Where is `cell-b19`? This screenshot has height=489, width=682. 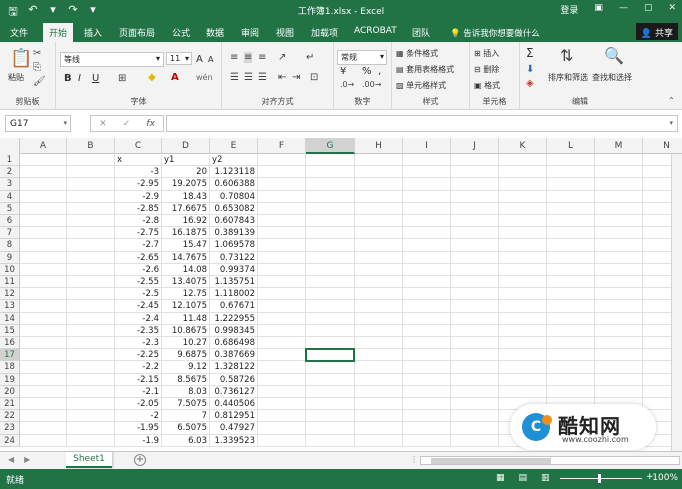
cell-b19 is located at coordinates (91, 379).